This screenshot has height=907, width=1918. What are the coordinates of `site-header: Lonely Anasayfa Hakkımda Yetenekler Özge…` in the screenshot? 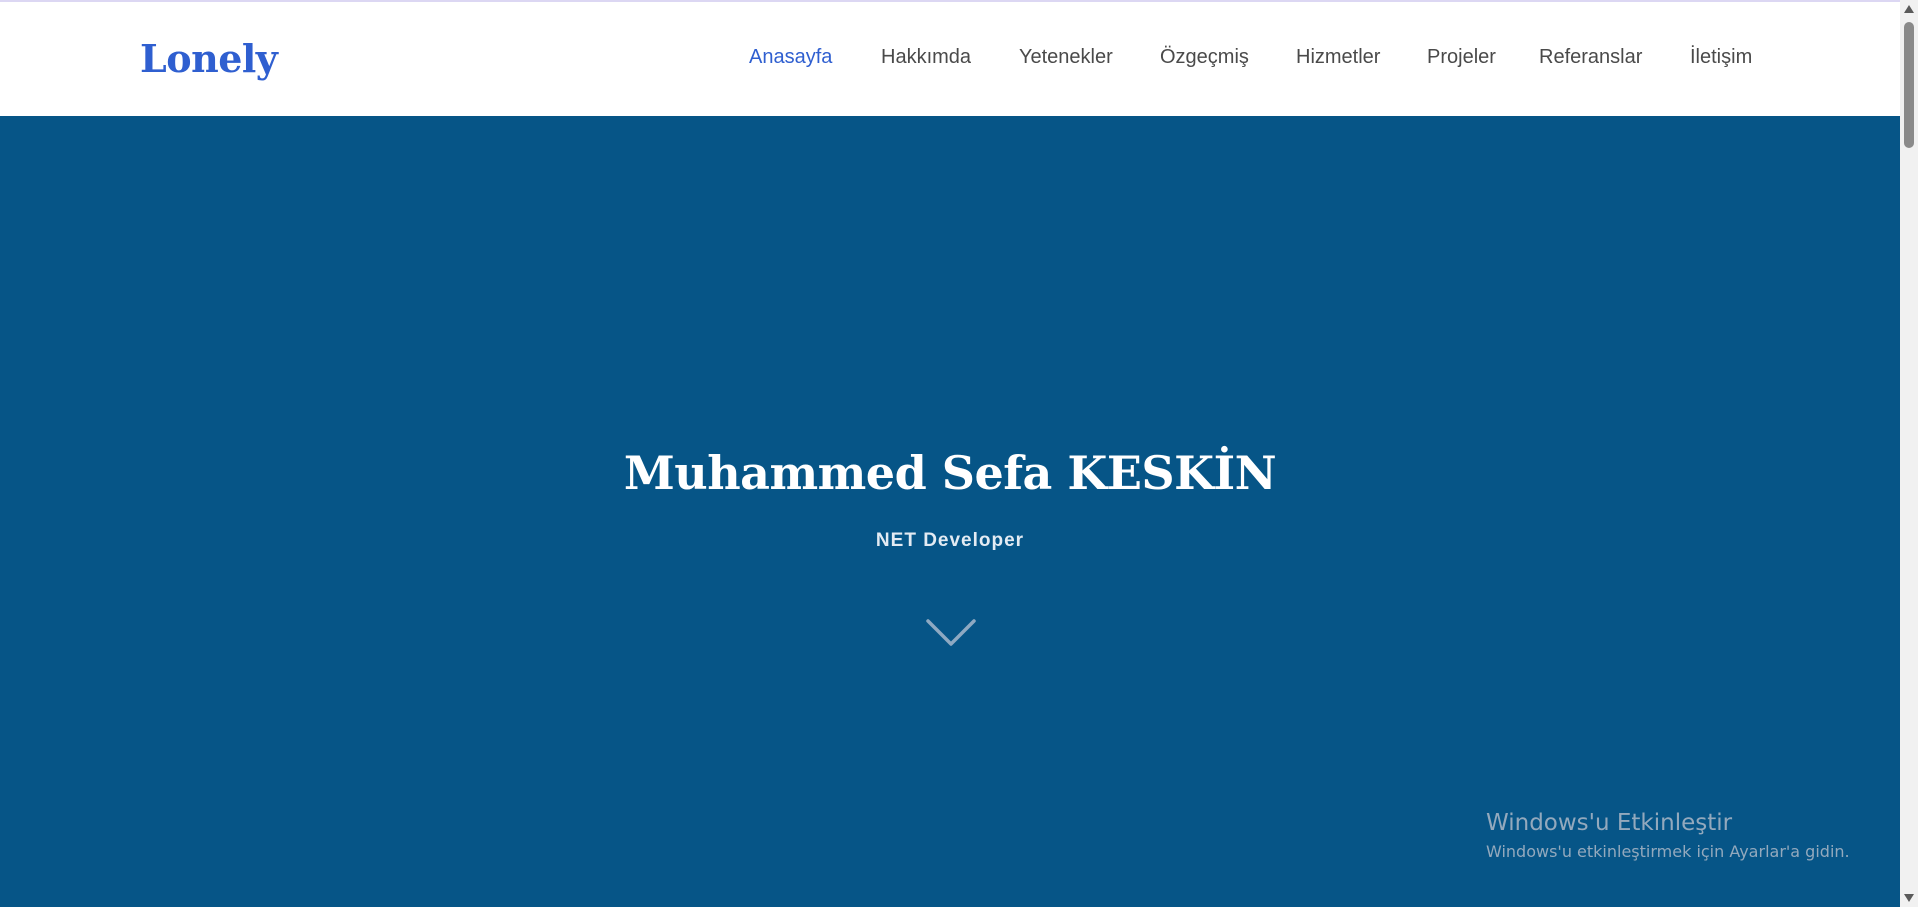 It's located at (950, 59).